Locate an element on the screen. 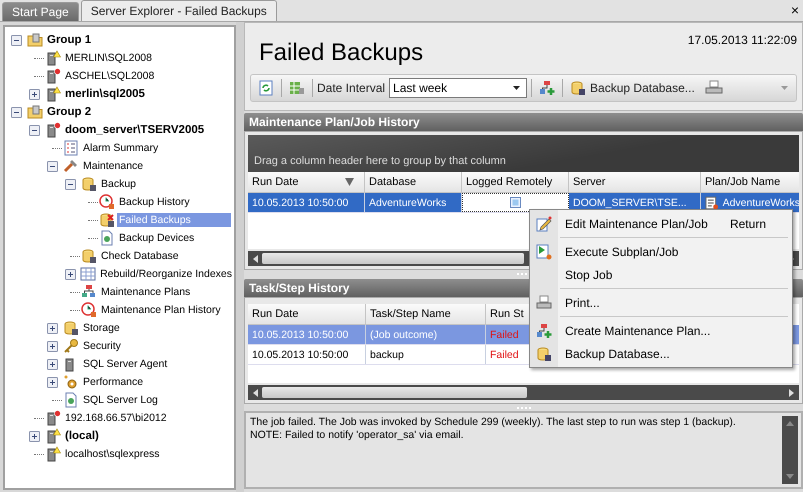  plan-icon is located at coordinates (712, 203).